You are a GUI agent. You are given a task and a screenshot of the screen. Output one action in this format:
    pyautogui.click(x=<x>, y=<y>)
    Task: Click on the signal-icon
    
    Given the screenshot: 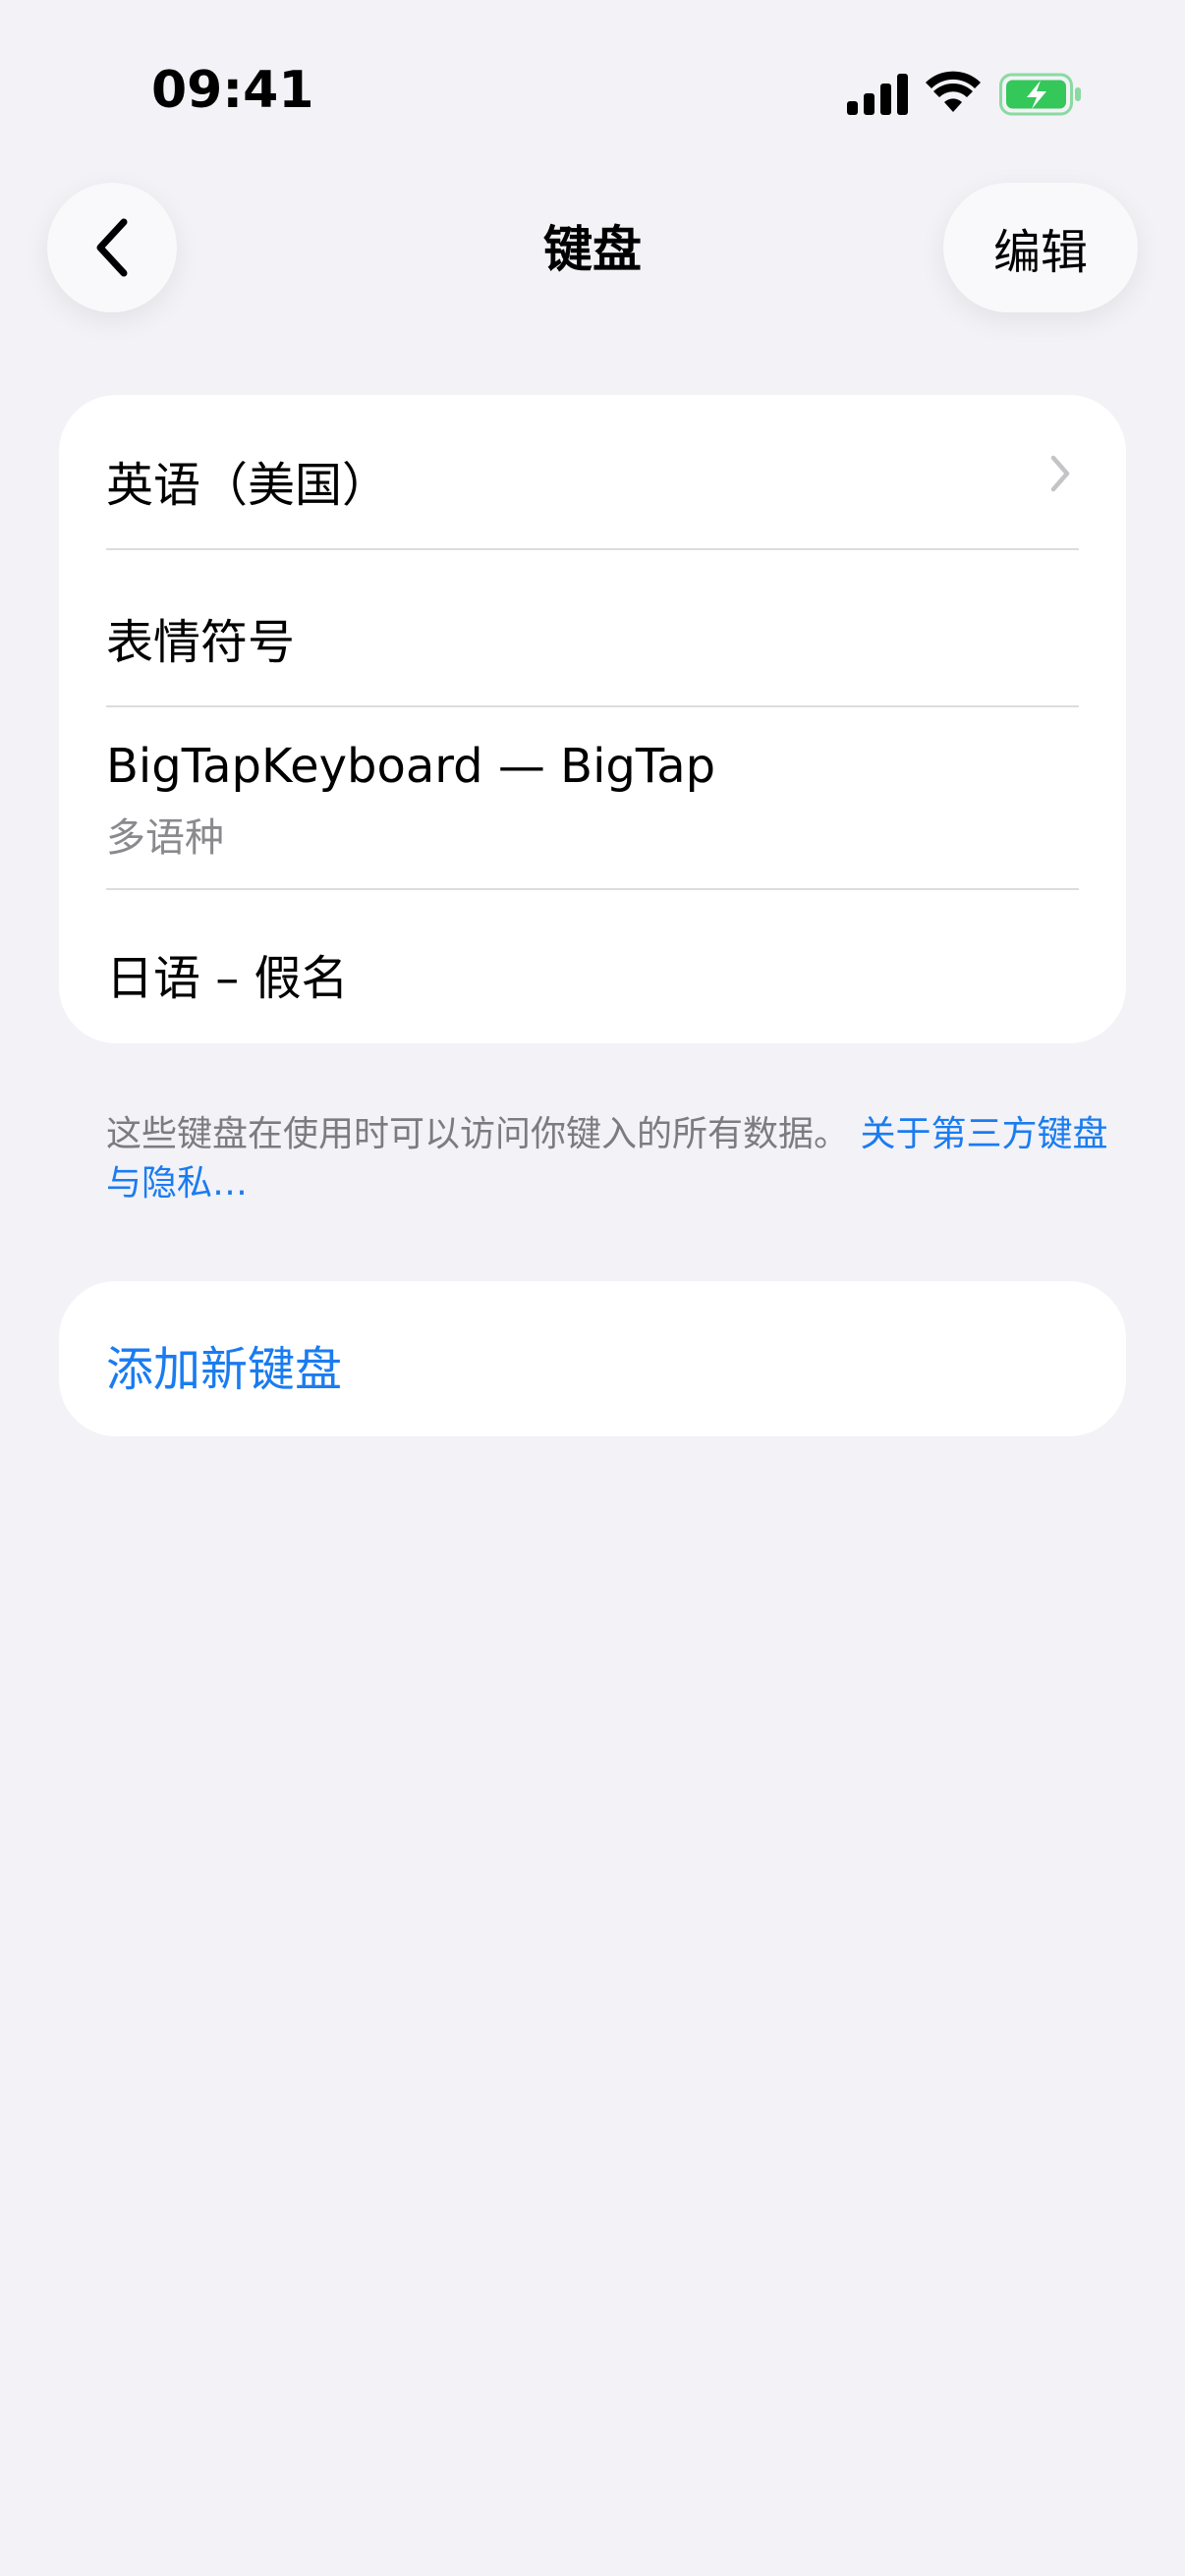 What is the action you would take?
    pyautogui.click(x=878, y=94)
    